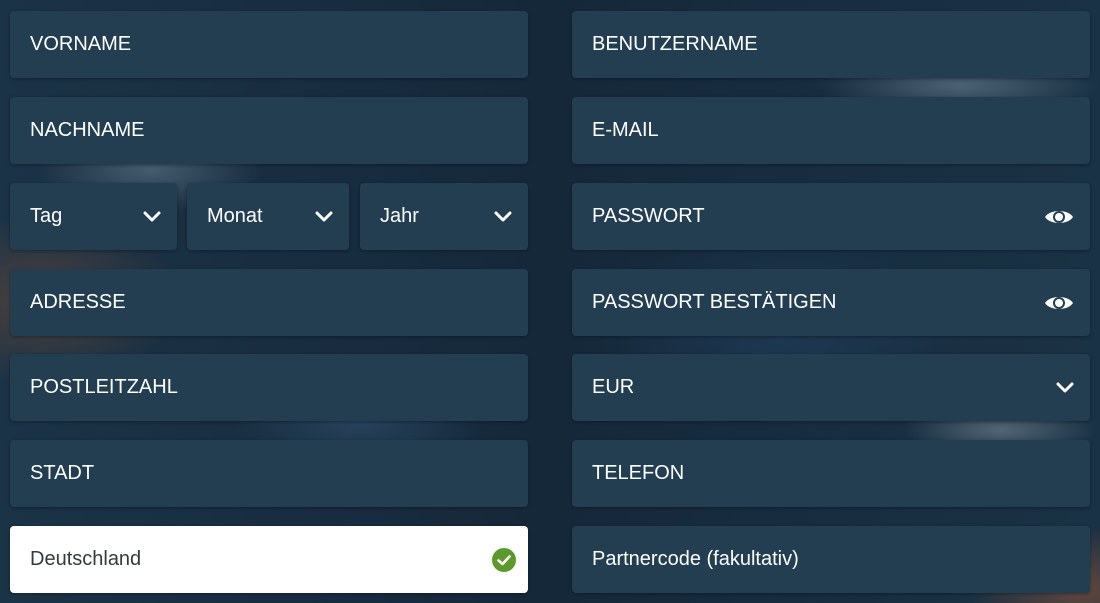 The height and width of the screenshot is (603, 1100). Describe the element at coordinates (62, 473) in the screenshot. I see `city-placeholder: STADT` at that location.